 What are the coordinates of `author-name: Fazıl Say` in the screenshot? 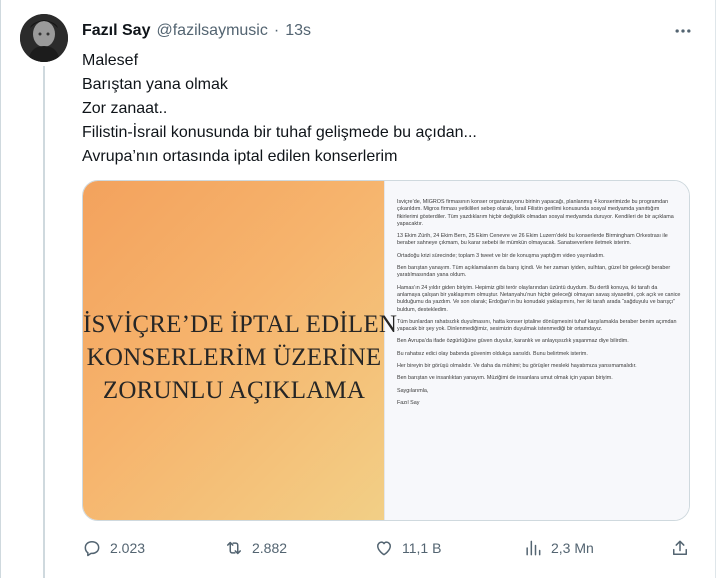 It's located at (116, 31).